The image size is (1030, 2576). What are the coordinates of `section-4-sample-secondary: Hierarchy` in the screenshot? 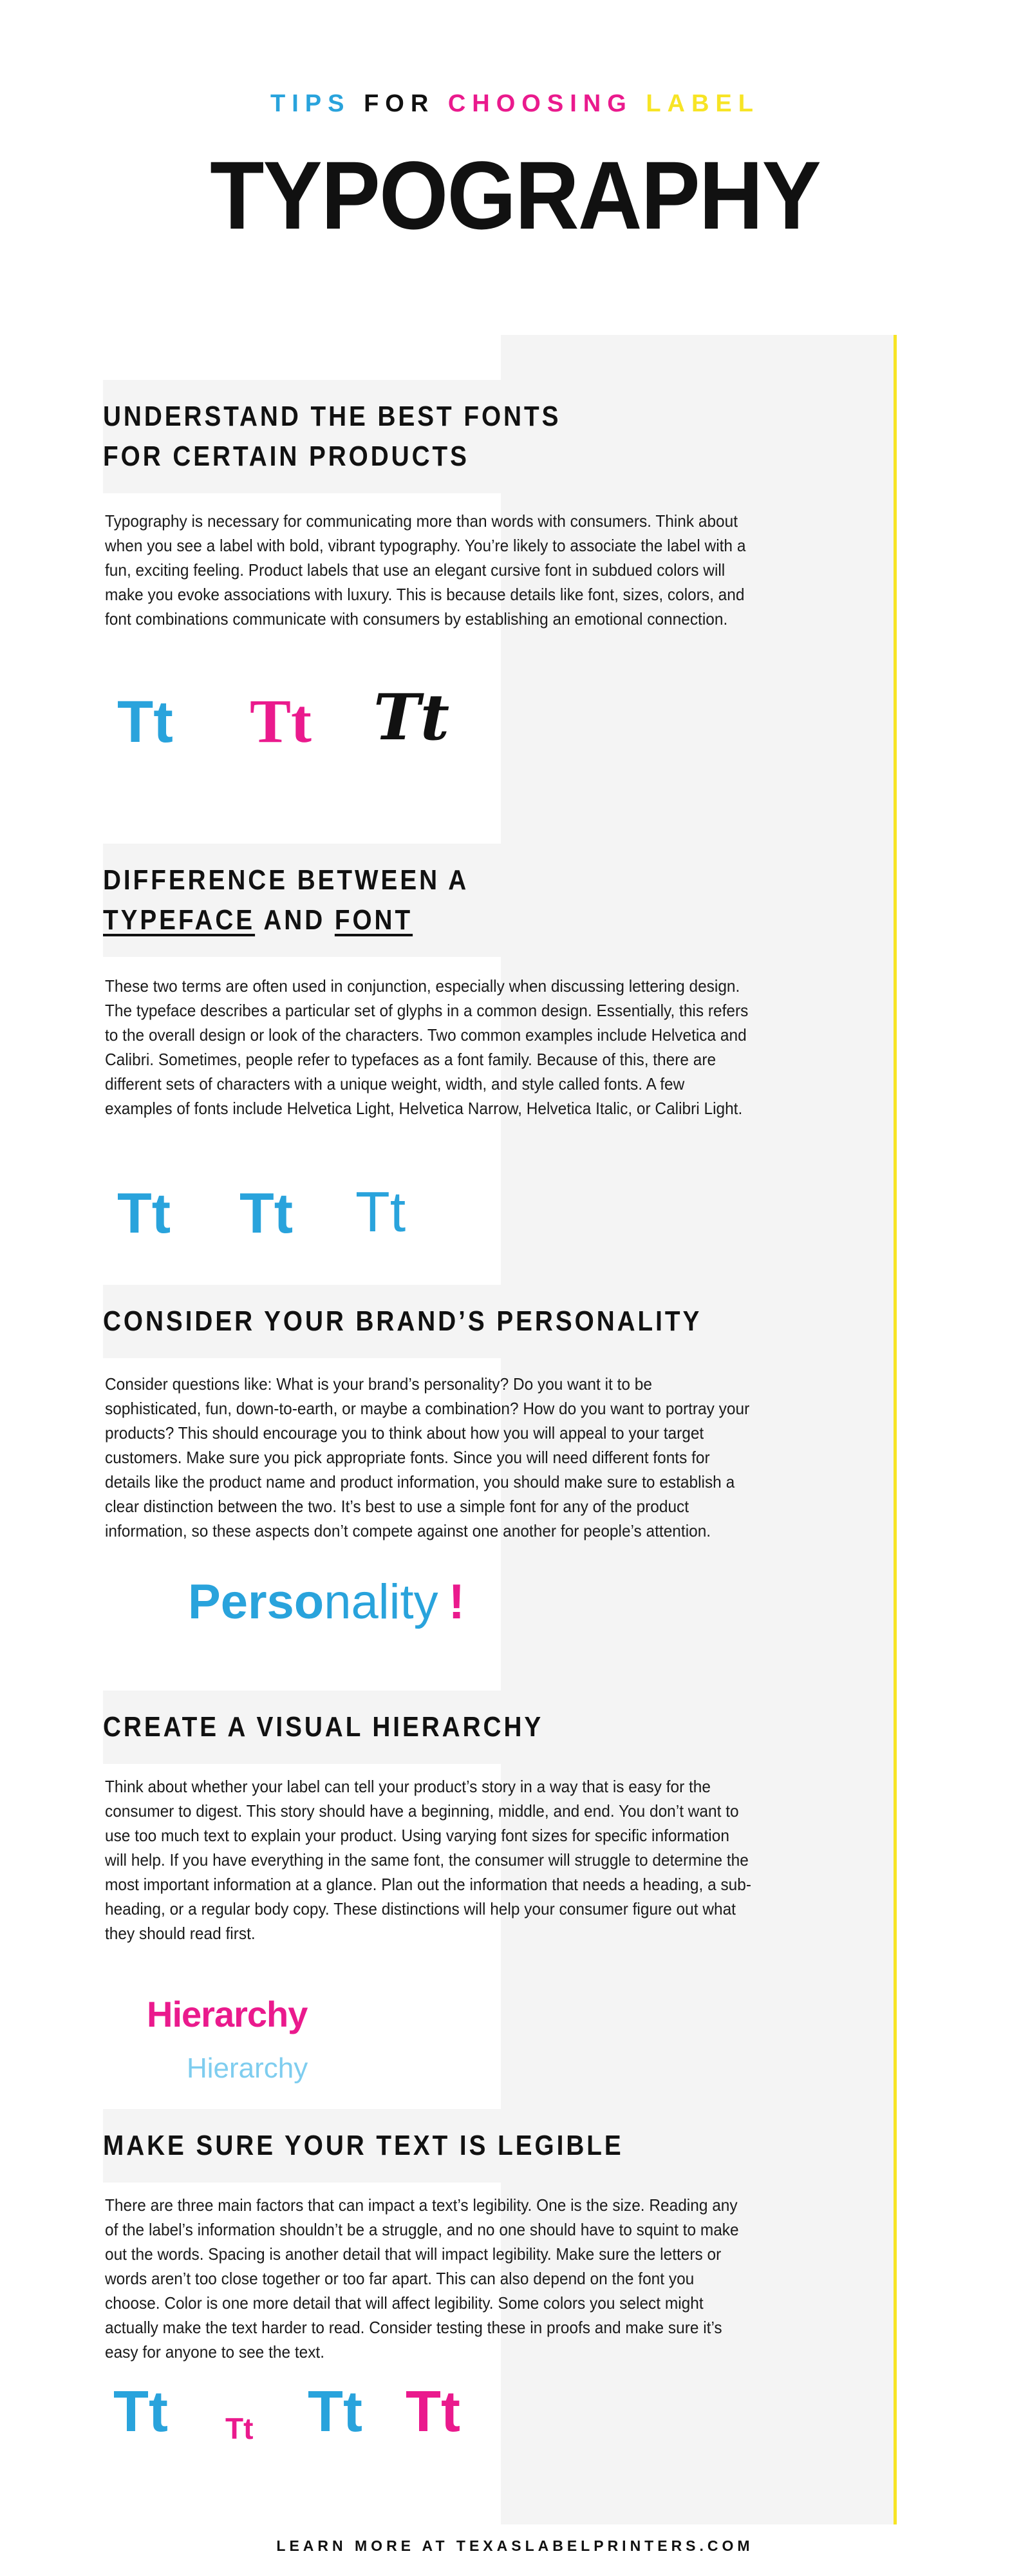 It's located at (247, 2068).